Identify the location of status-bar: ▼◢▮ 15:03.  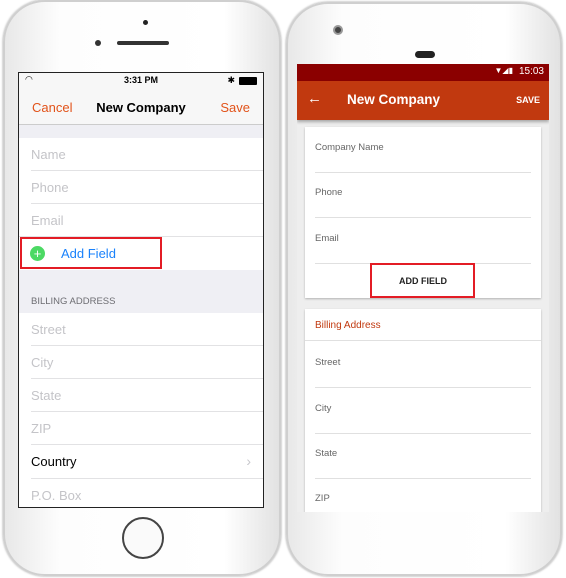
(423, 72).